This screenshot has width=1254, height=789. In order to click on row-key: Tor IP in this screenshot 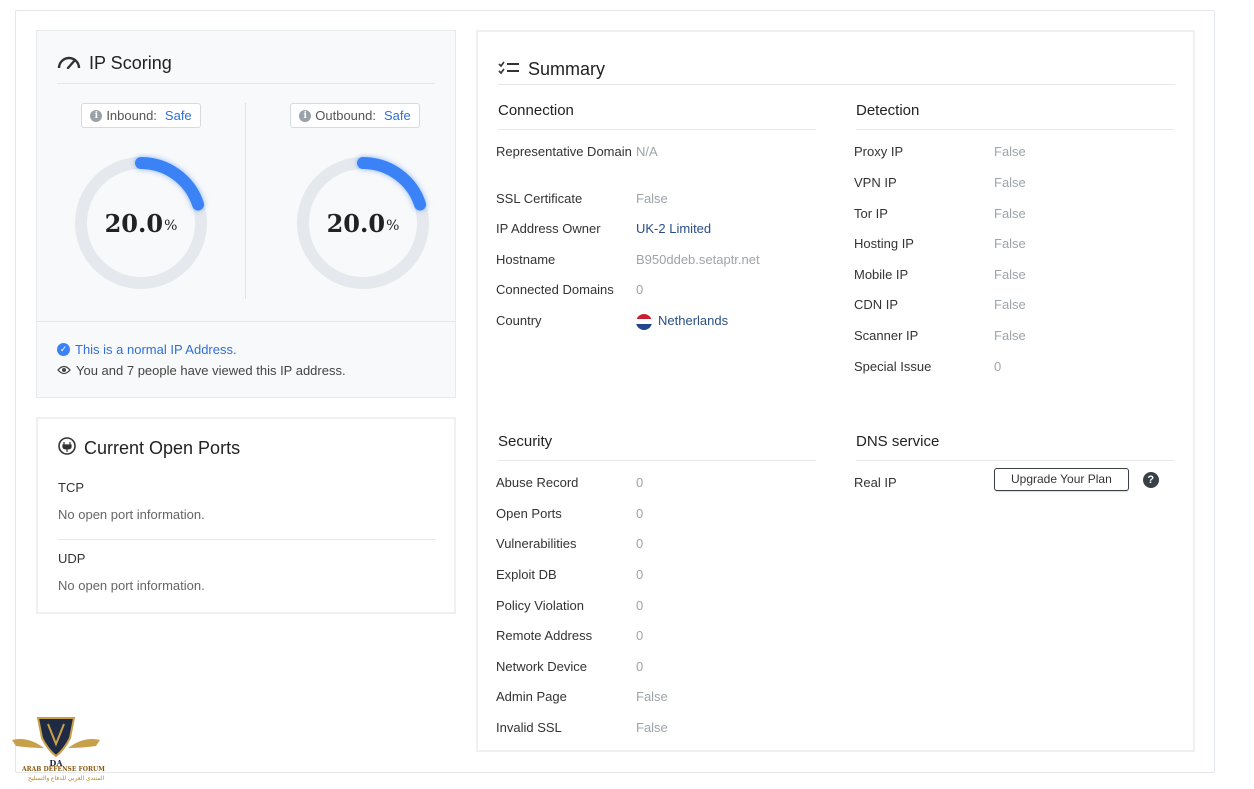, I will do `click(871, 213)`.